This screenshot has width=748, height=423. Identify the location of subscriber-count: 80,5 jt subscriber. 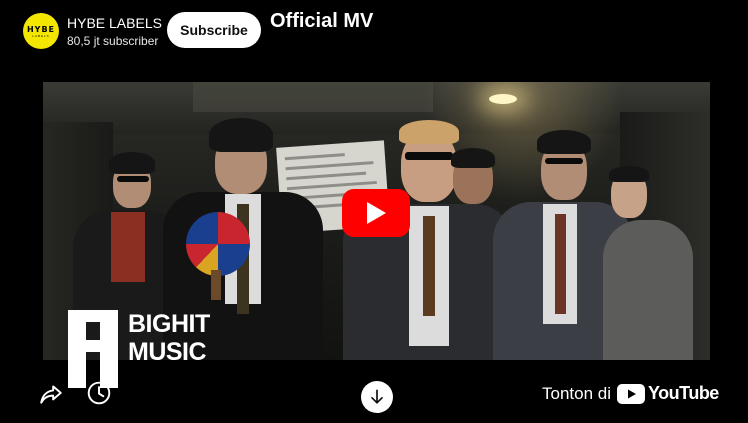
(113, 41).